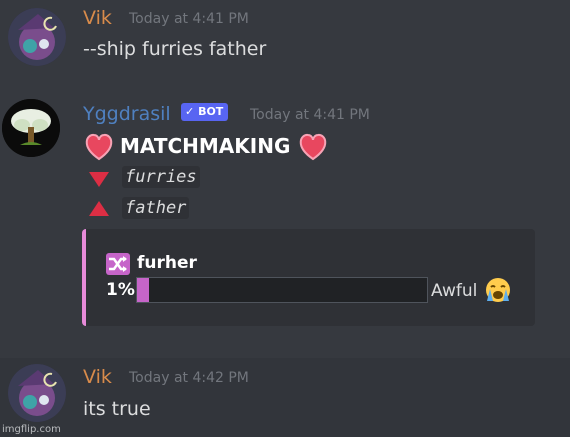  Describe the element at coordinates (211, 111) in the screenshot. I see `bot-badge-label: BOT` at that location.